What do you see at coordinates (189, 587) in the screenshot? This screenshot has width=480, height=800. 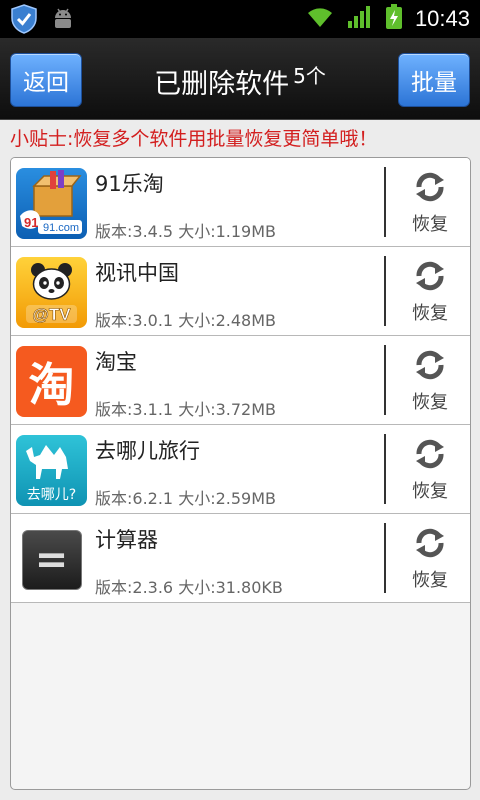 I see `app-version-size: 版本:2.3.6 大小:31.80KB` at bounding box center [189, 587].